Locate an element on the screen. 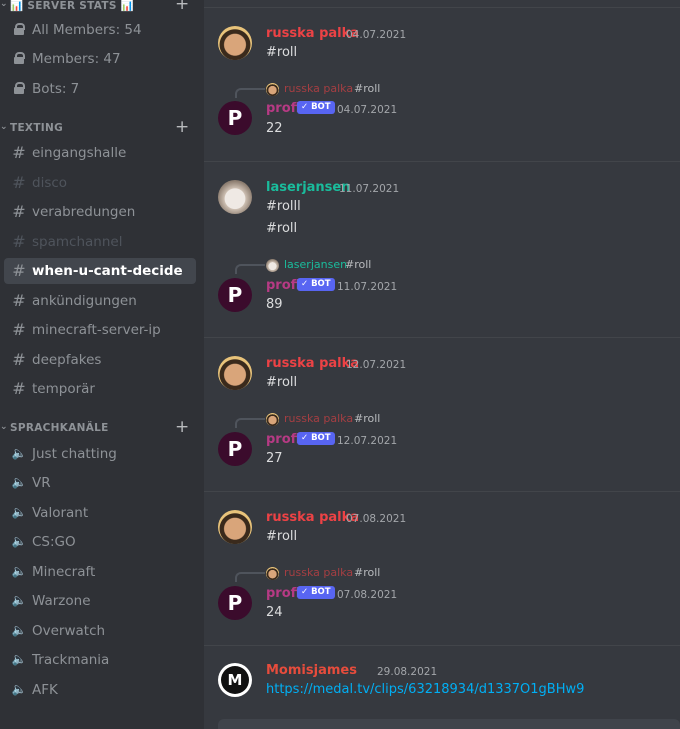 This screenshot has height=729, width=680. voice-channel-csgo: 🔈 CS:GO is located at coordinates (100, 542).